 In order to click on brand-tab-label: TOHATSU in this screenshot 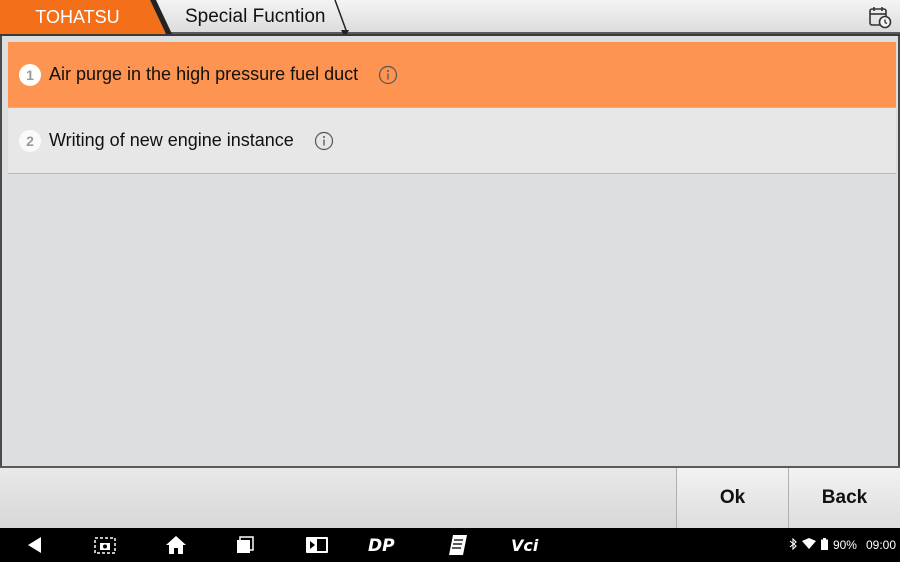, I will do `click(77, 17)`.